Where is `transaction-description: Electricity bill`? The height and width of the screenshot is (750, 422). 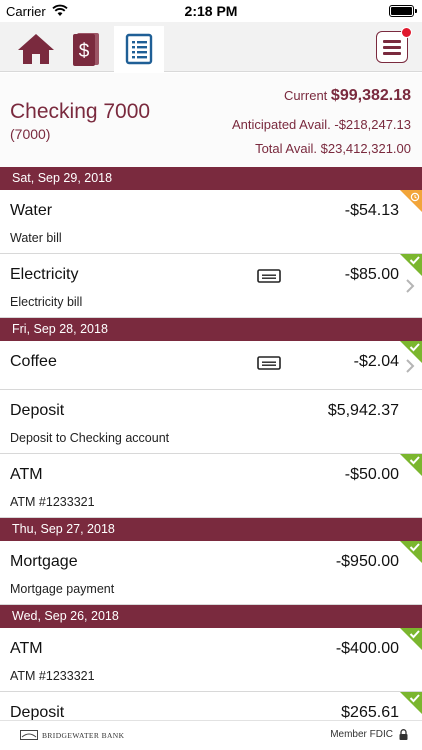 transaction-description: Electricity bill is located at coordinates (46, 302).